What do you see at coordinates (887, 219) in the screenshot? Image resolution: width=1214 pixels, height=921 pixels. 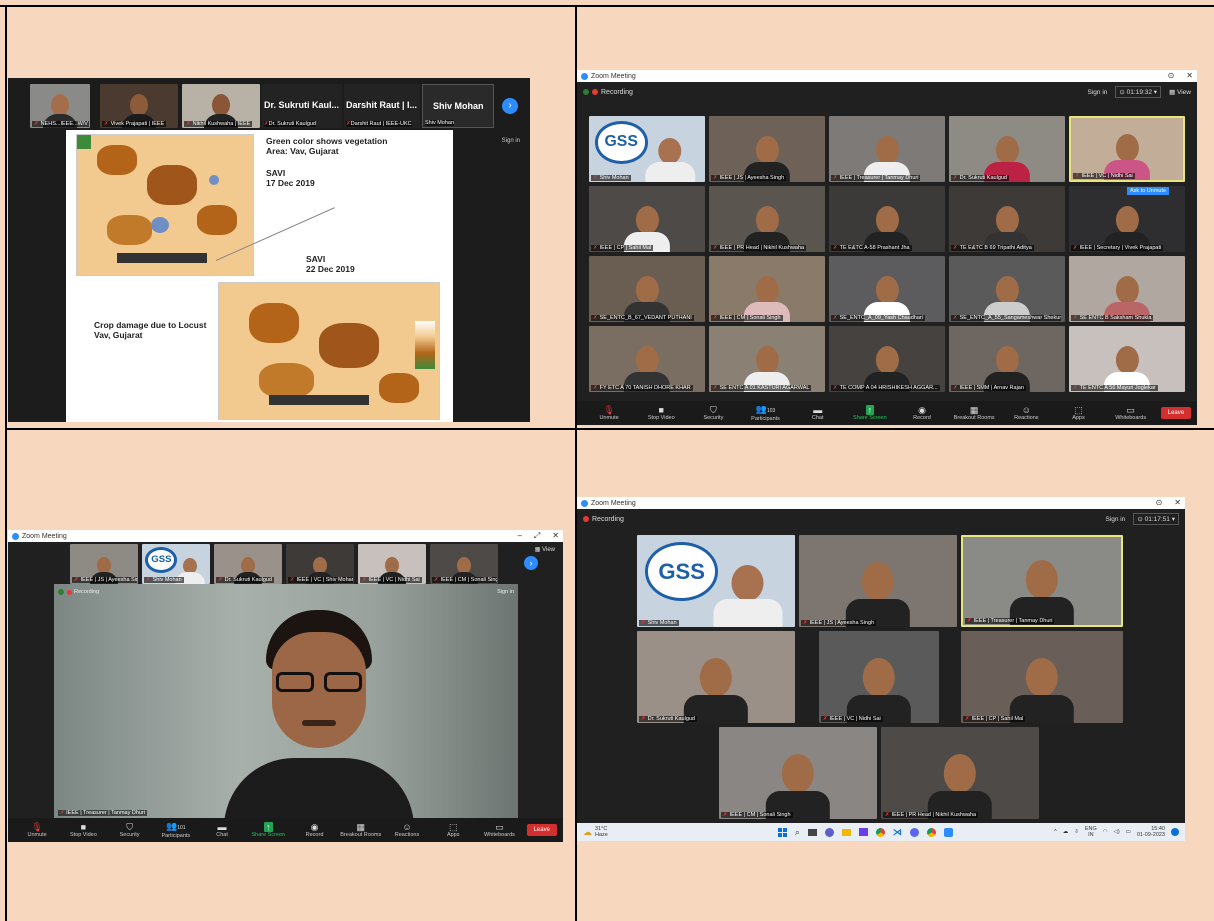 I see `gallery-tile: ✗ TE E&TC A-58 Prashant Jha` at bounding box center [887, 219].